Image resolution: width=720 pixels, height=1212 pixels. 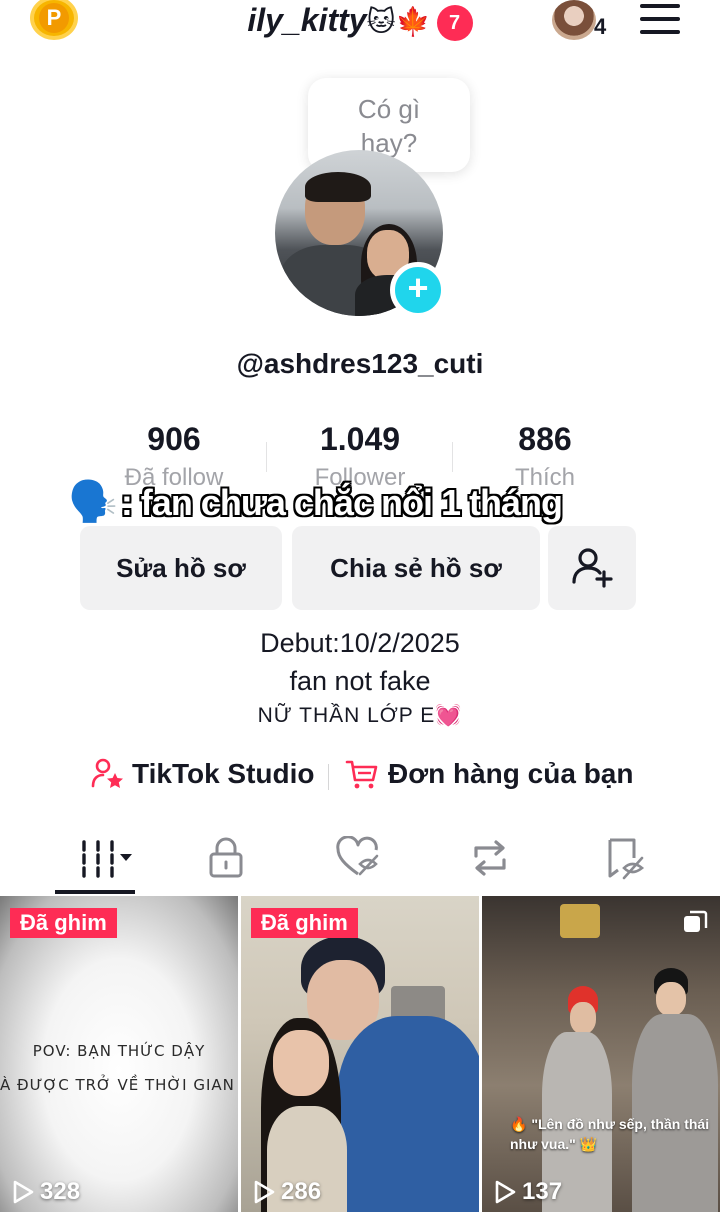 I want to click on view-count-value: 286, so click(x=301, y=1191).